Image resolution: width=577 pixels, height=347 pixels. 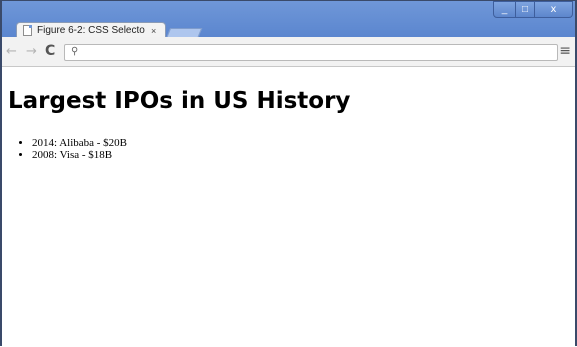 I want to click on back-arrow-icon: ←, so click(x=11, y=51).